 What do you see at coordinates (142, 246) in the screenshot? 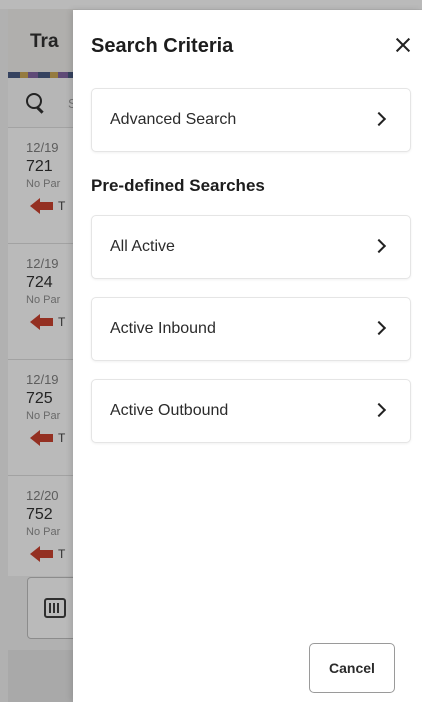
I see `predefined-search-label: All Active` at bounding box center [142, 246].